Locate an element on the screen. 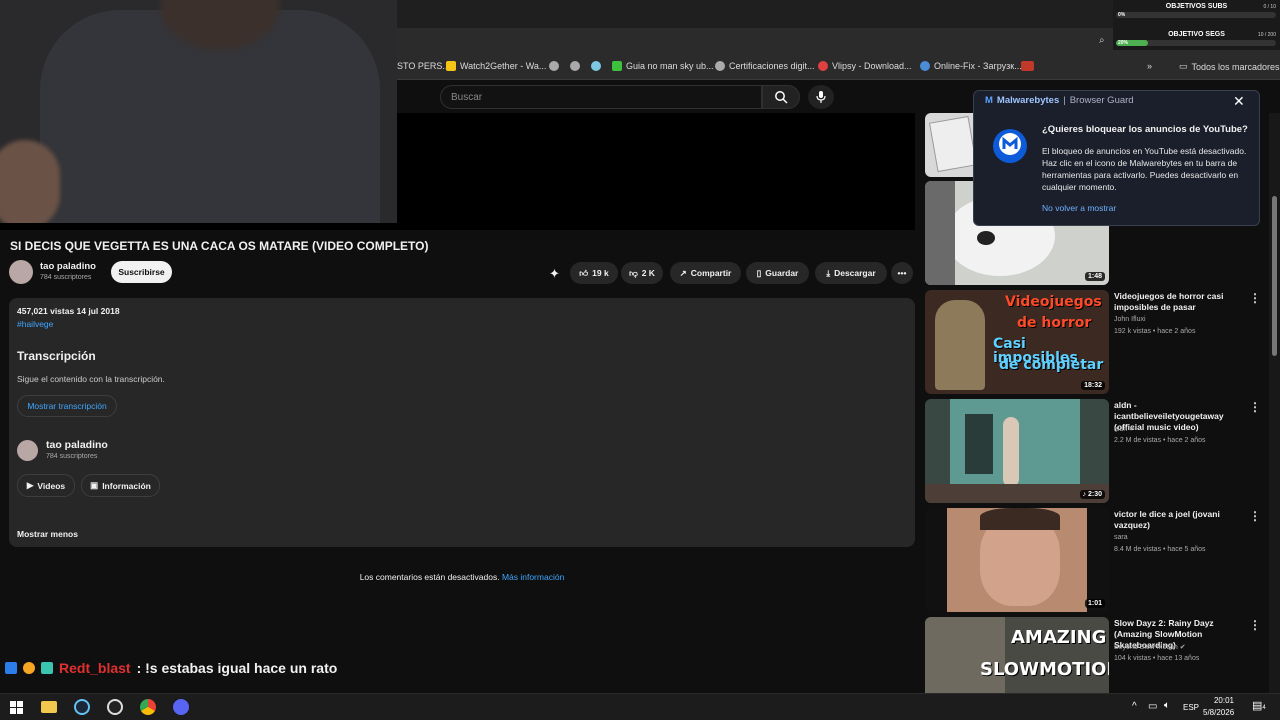 This screenshot has width=1280, height=720. file-explorer-icon is located at coordinates (49, 707).